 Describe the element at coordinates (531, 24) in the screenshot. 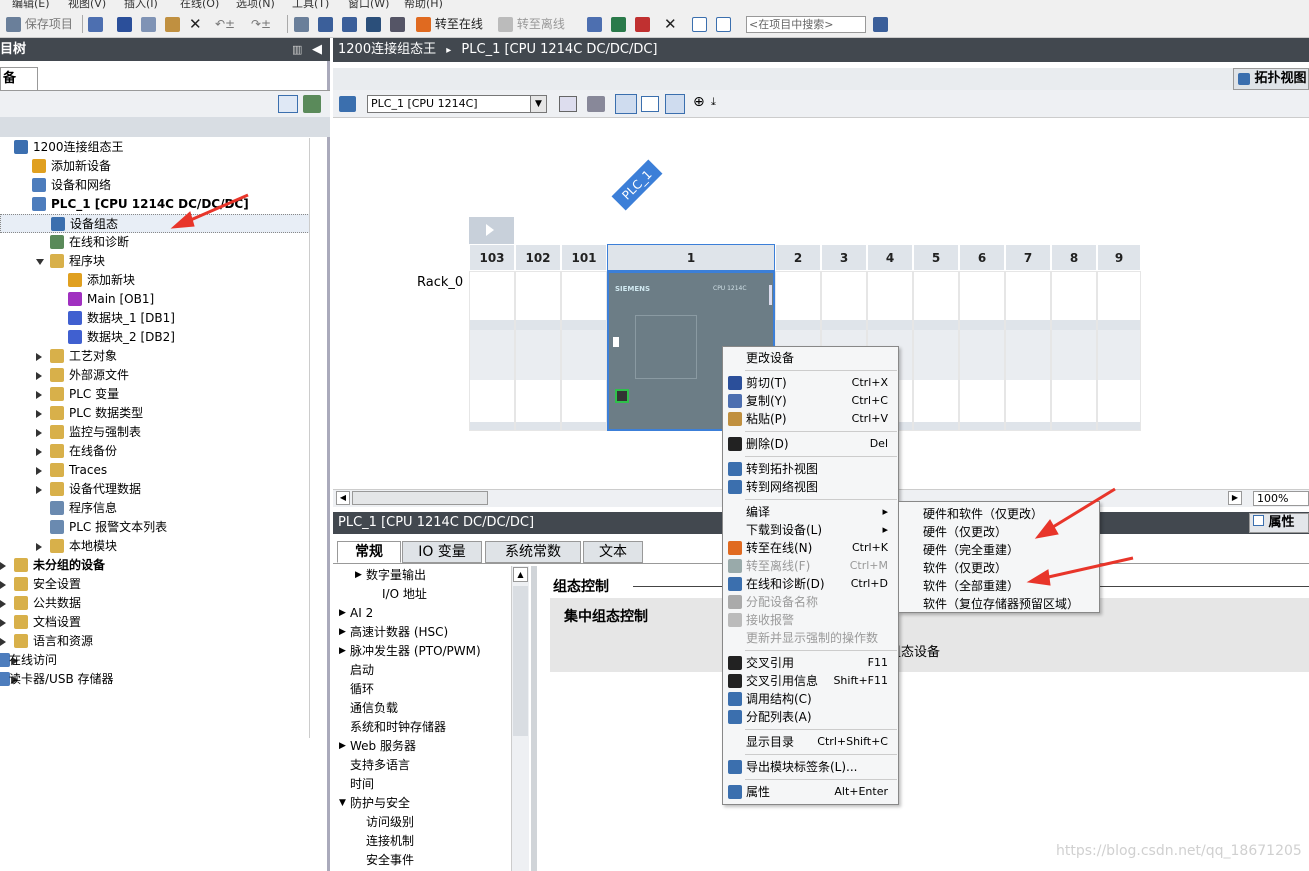

I see `go-offline-button: 转至离线` at that location.